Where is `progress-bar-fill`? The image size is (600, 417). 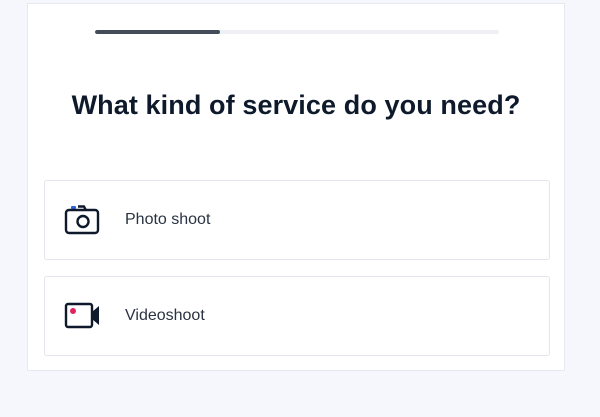
progress-bar-fill is located at coordinates (158, 32).